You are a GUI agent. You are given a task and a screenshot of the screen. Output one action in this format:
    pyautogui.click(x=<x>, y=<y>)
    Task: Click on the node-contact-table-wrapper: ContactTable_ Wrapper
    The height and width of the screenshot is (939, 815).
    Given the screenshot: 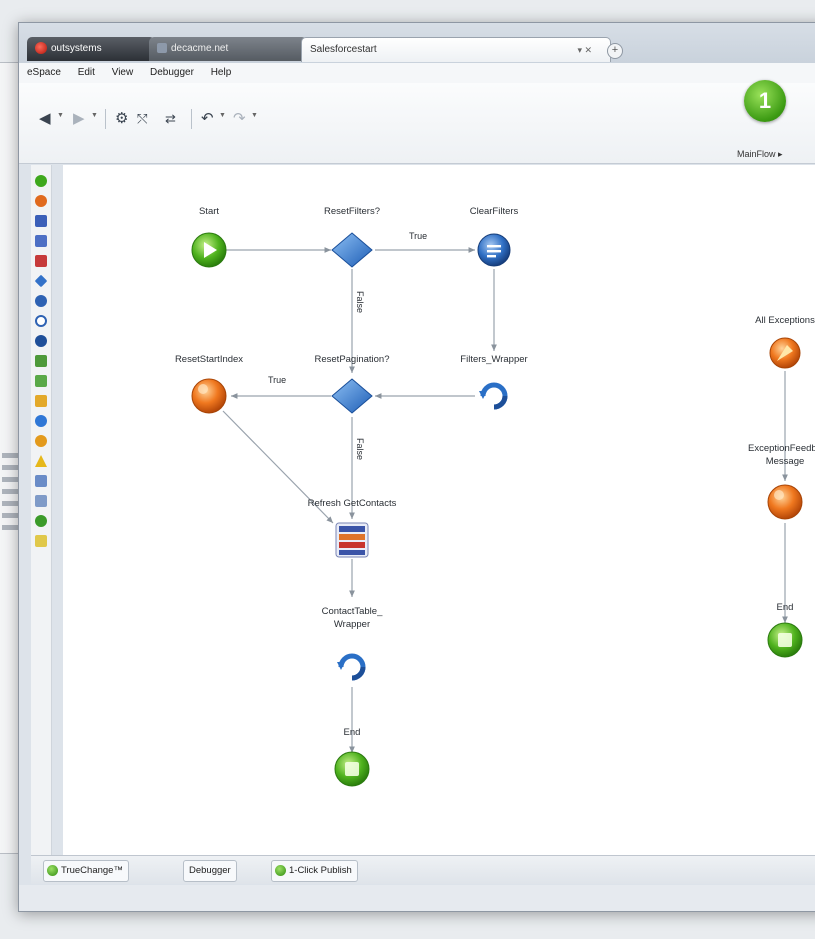 What is the action you would take?
    pyautogui.click(x=352, y=643)
    